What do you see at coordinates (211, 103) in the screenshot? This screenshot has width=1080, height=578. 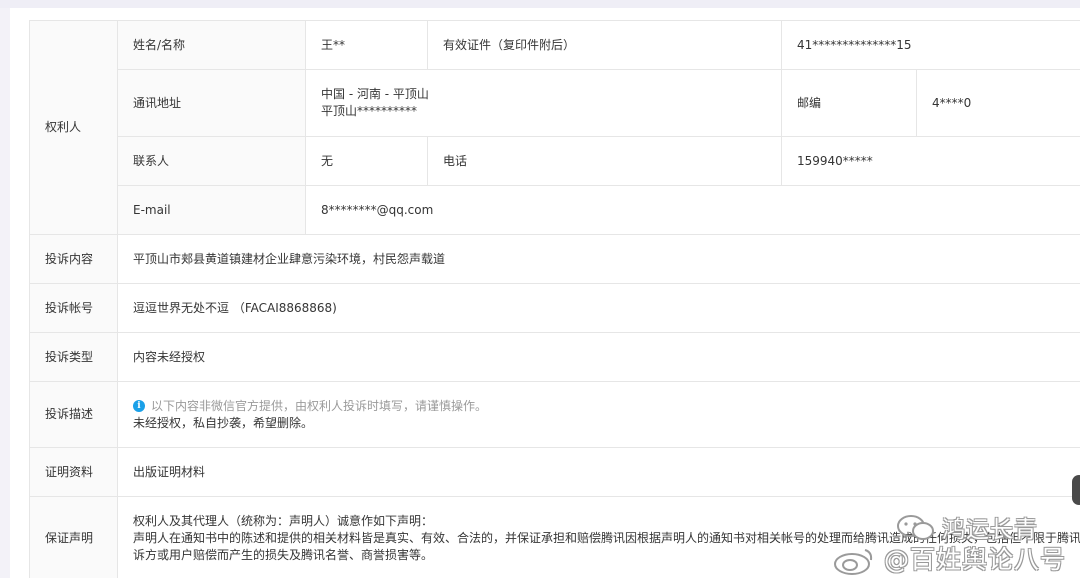 I see `address-label: 通讯地址` at bounding box center [211, 103].